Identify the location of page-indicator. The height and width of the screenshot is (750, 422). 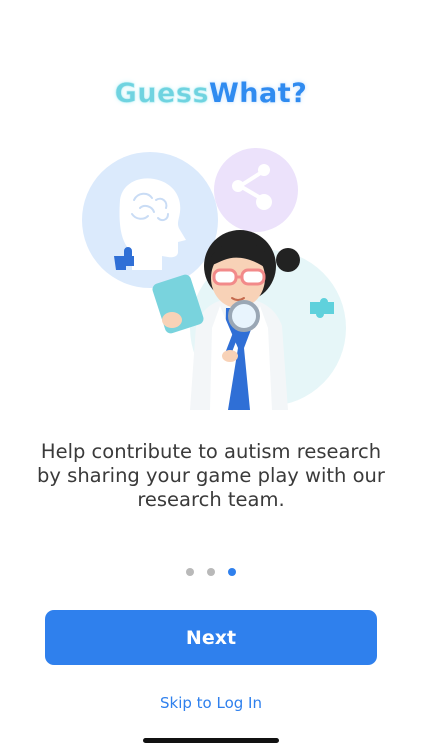
(211, 572).